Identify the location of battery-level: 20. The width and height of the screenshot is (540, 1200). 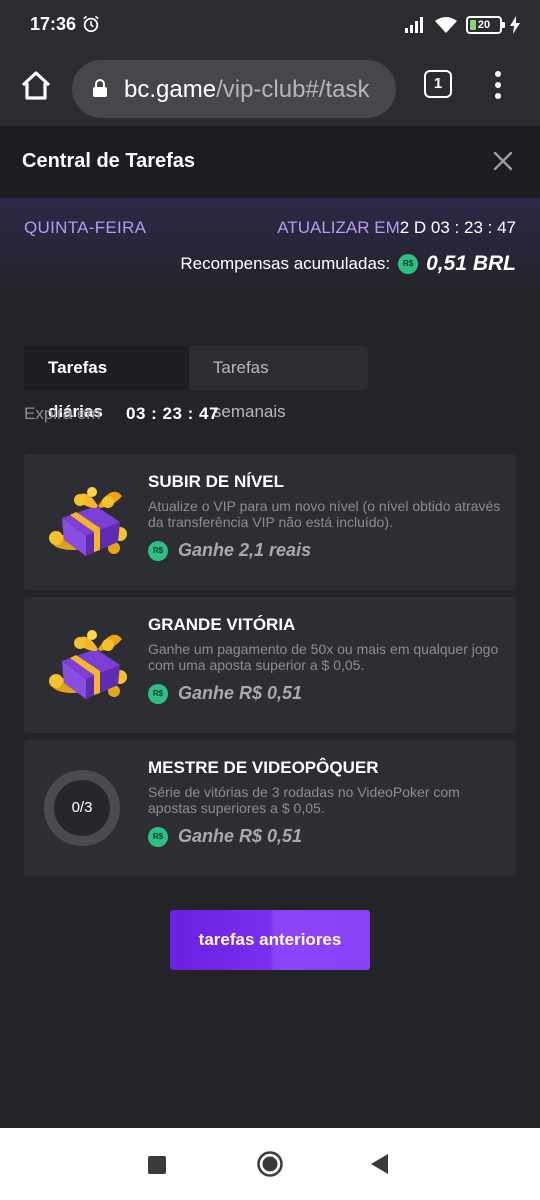
(484, 25).